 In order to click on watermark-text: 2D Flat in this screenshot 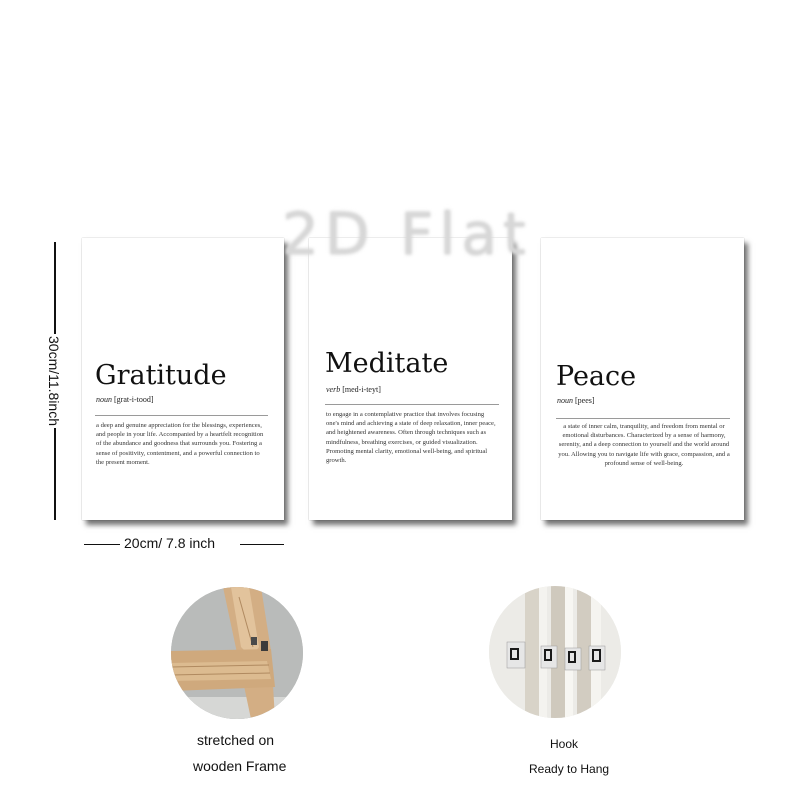, I will do `click(407, 234)`.